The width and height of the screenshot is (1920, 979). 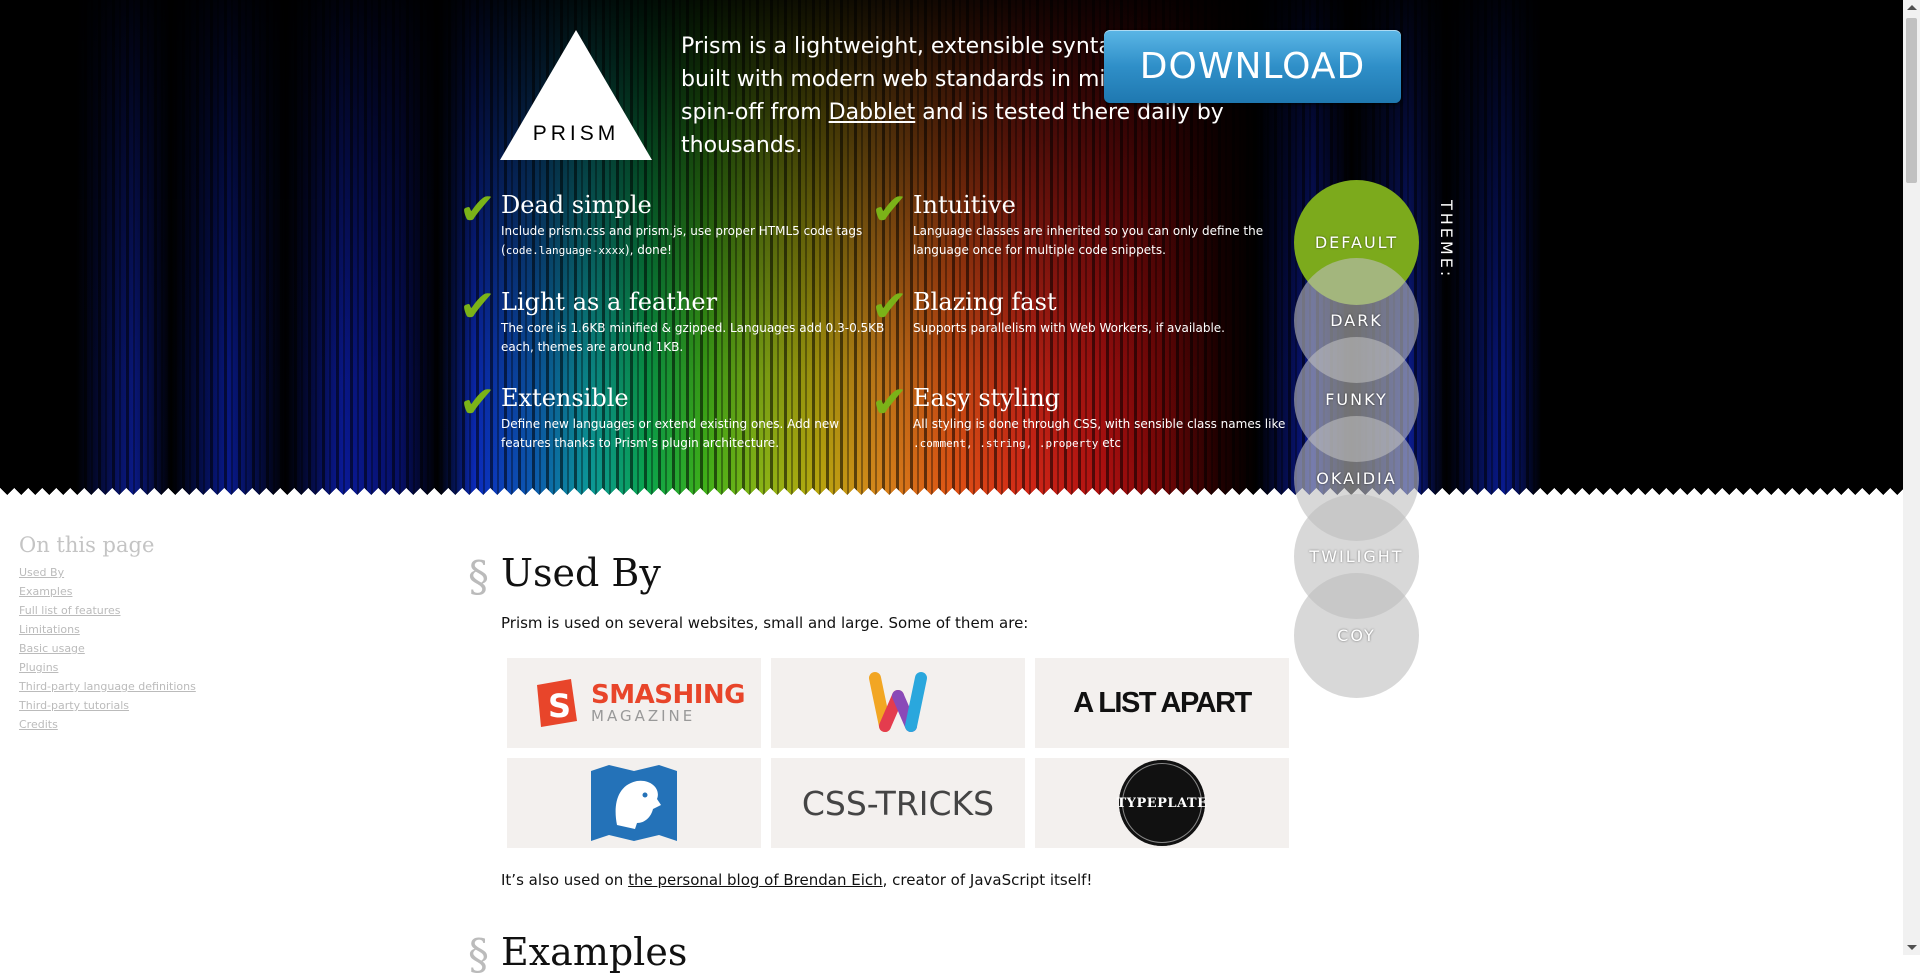 What do you see at coordinates (594, 952) in the screenshot?
I see `examples-heading: Examples` at bounding box center [594, 952].